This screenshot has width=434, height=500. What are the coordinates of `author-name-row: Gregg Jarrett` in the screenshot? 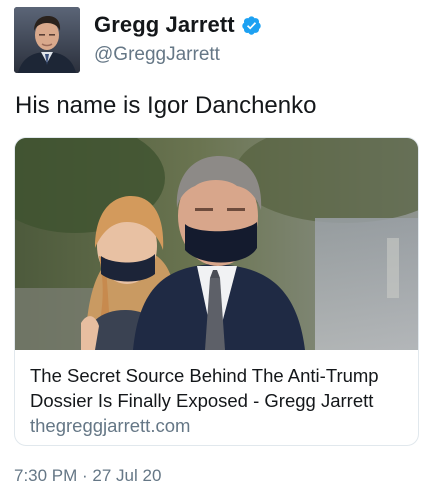 It's located at (178, 25).